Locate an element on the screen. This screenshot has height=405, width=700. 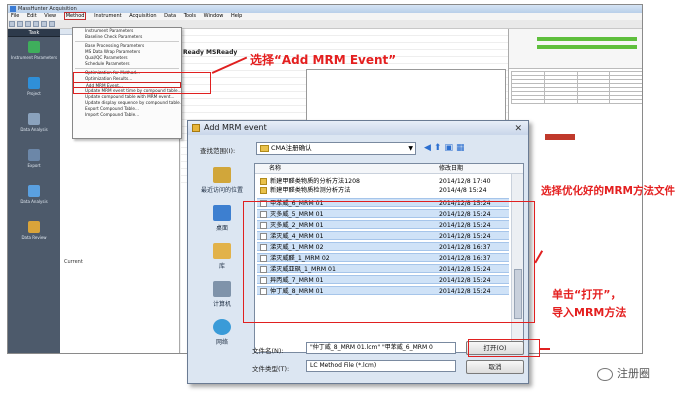
sidebar-item-analysis: Data Analysis is located at coordinates (34, 127).